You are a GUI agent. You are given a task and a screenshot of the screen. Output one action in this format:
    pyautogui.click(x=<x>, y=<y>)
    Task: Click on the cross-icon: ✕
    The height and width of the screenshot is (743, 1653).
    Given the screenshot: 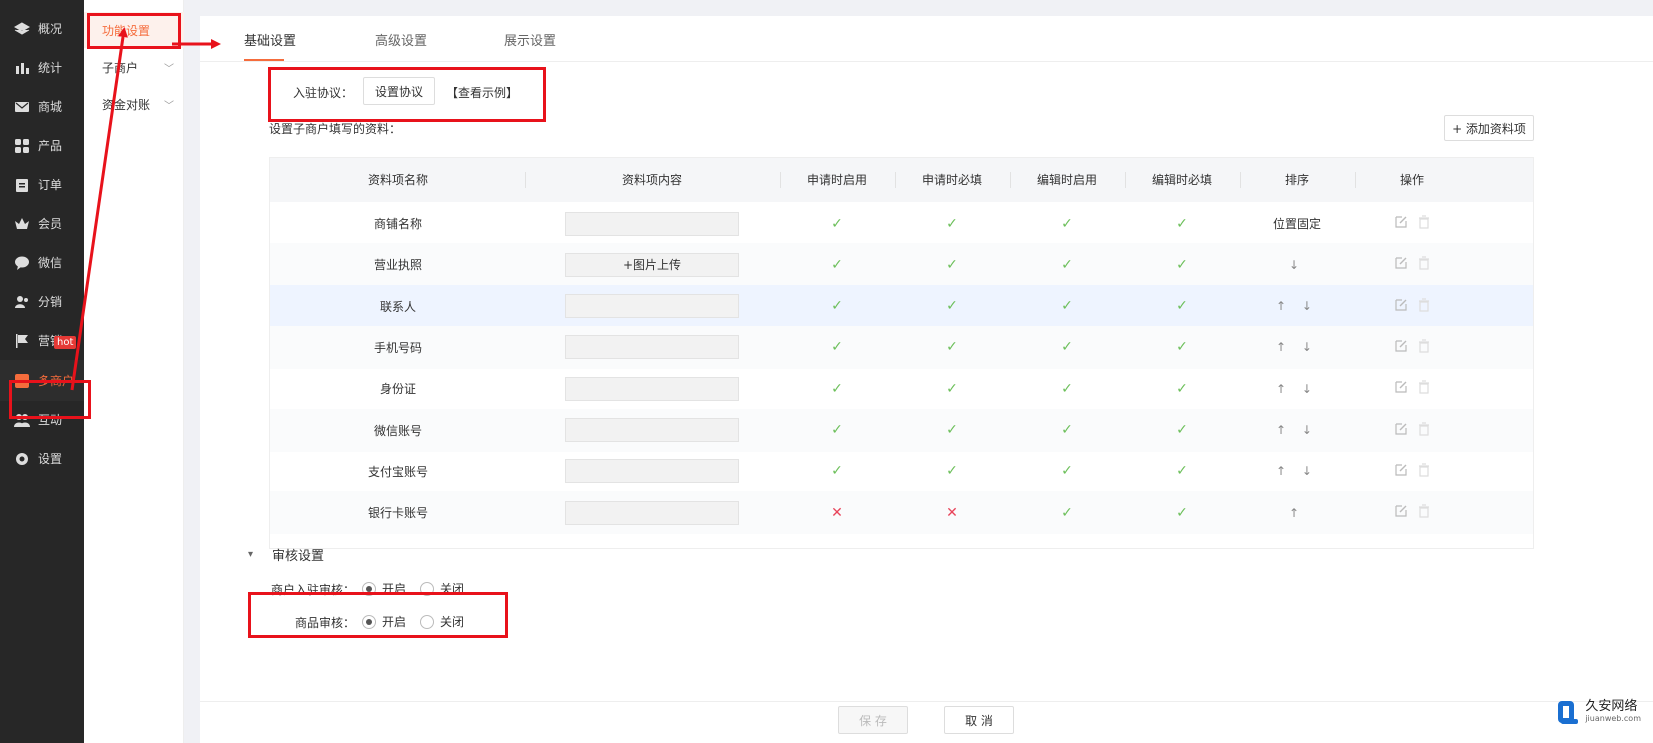 What is the action you would take?
    pyautogui.click(x=952, y=512)
    